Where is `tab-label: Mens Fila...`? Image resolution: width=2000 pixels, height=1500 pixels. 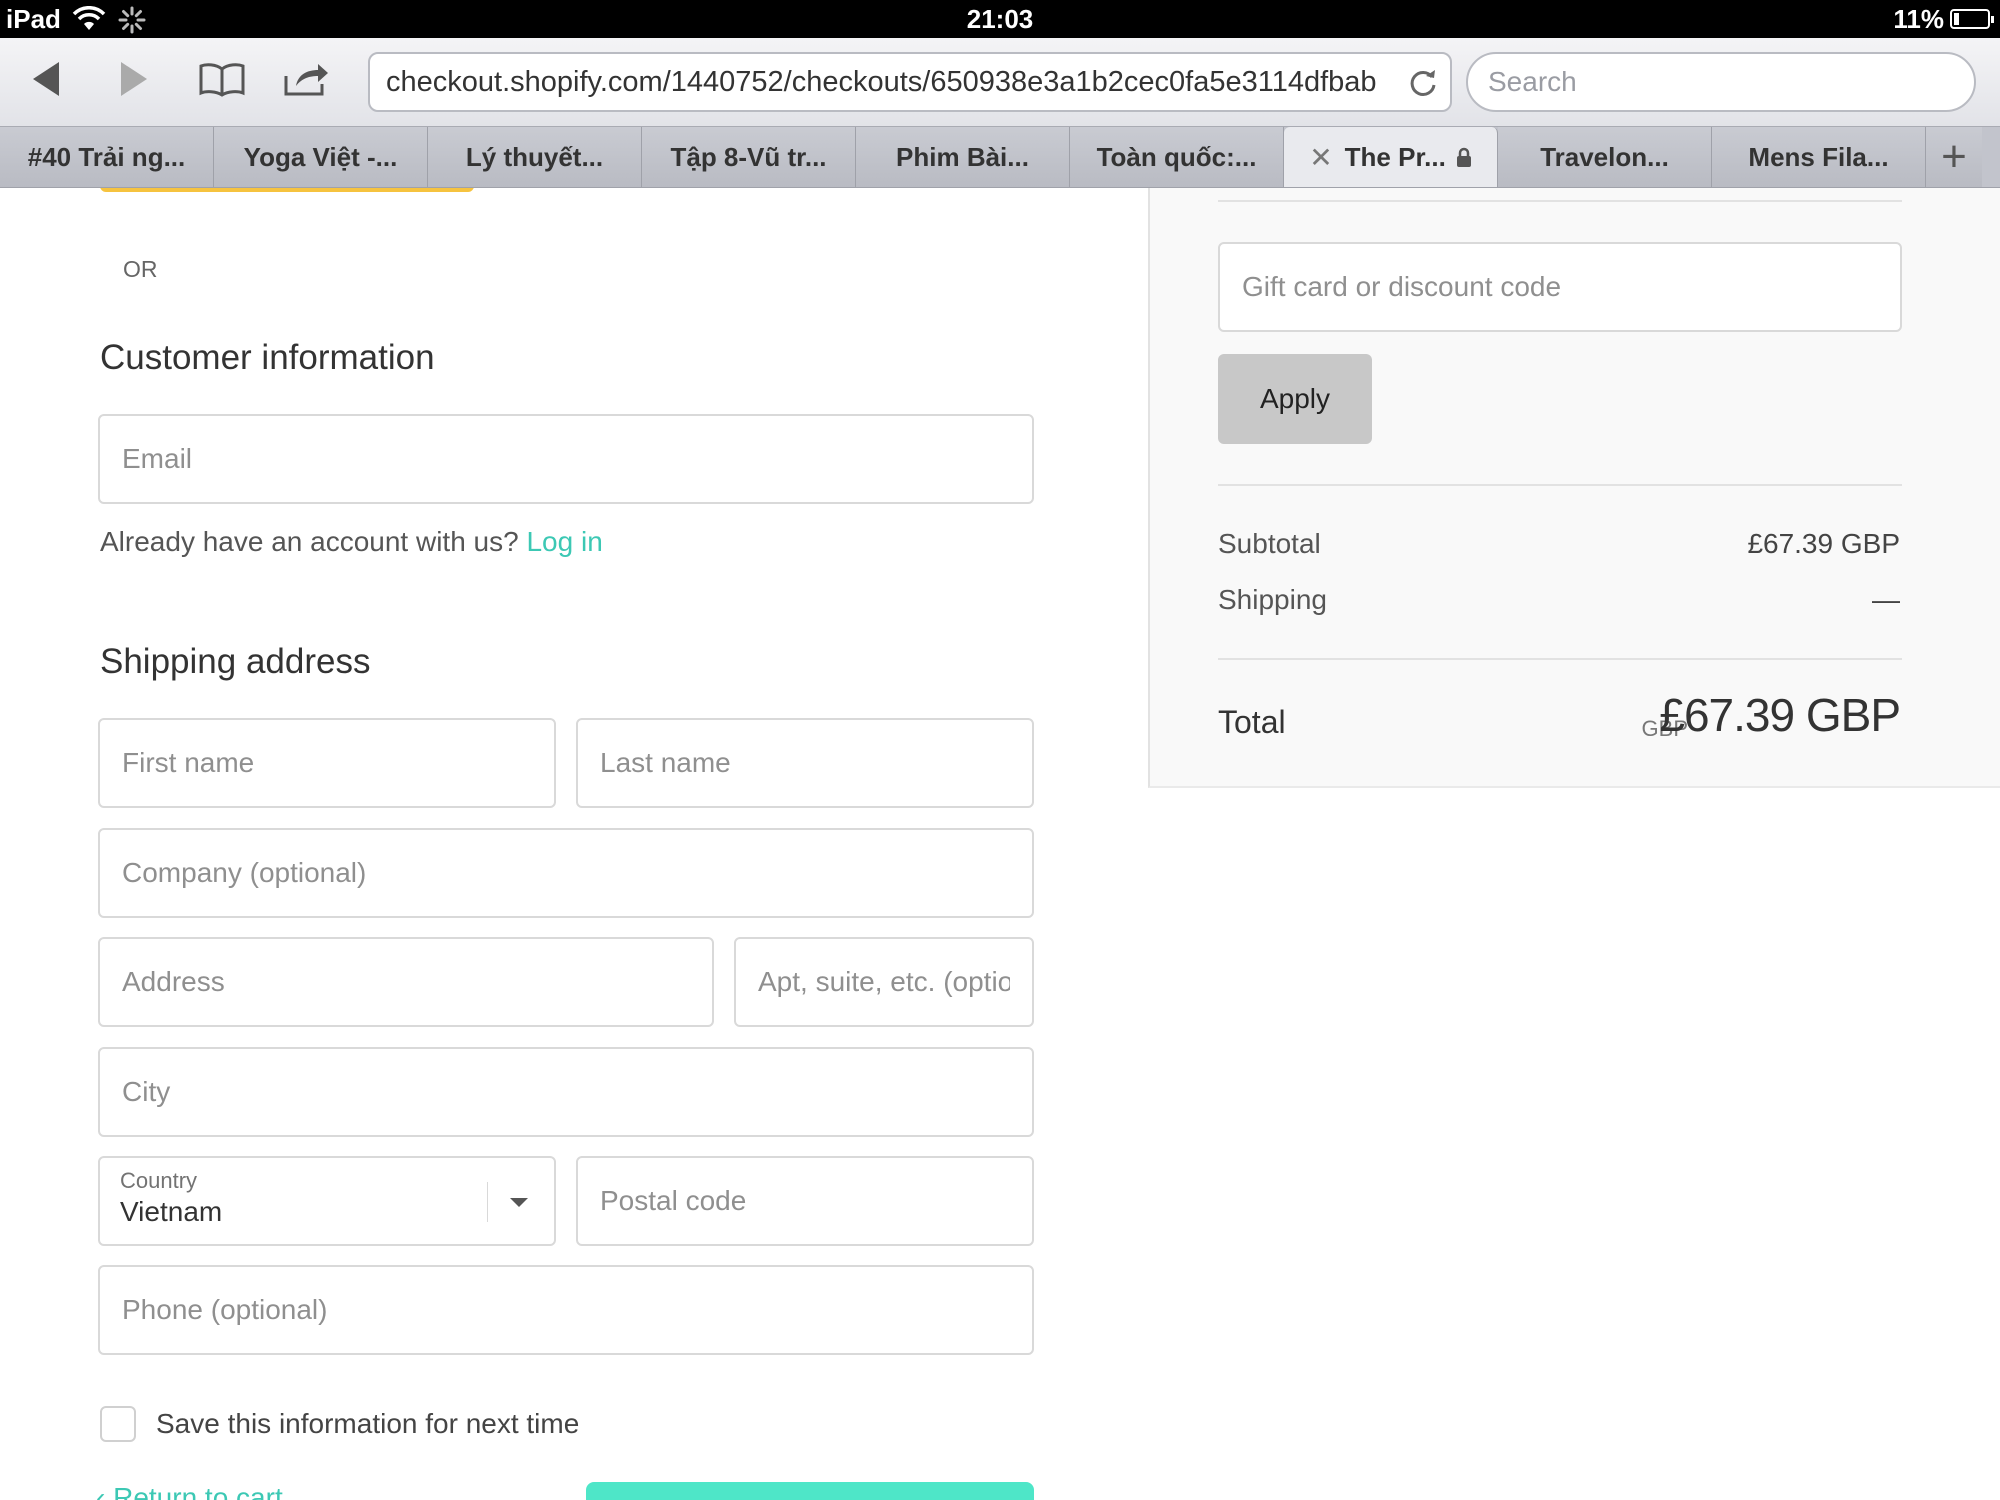
tab-label: Mens Fila... is located at coordinates (1818, 156).